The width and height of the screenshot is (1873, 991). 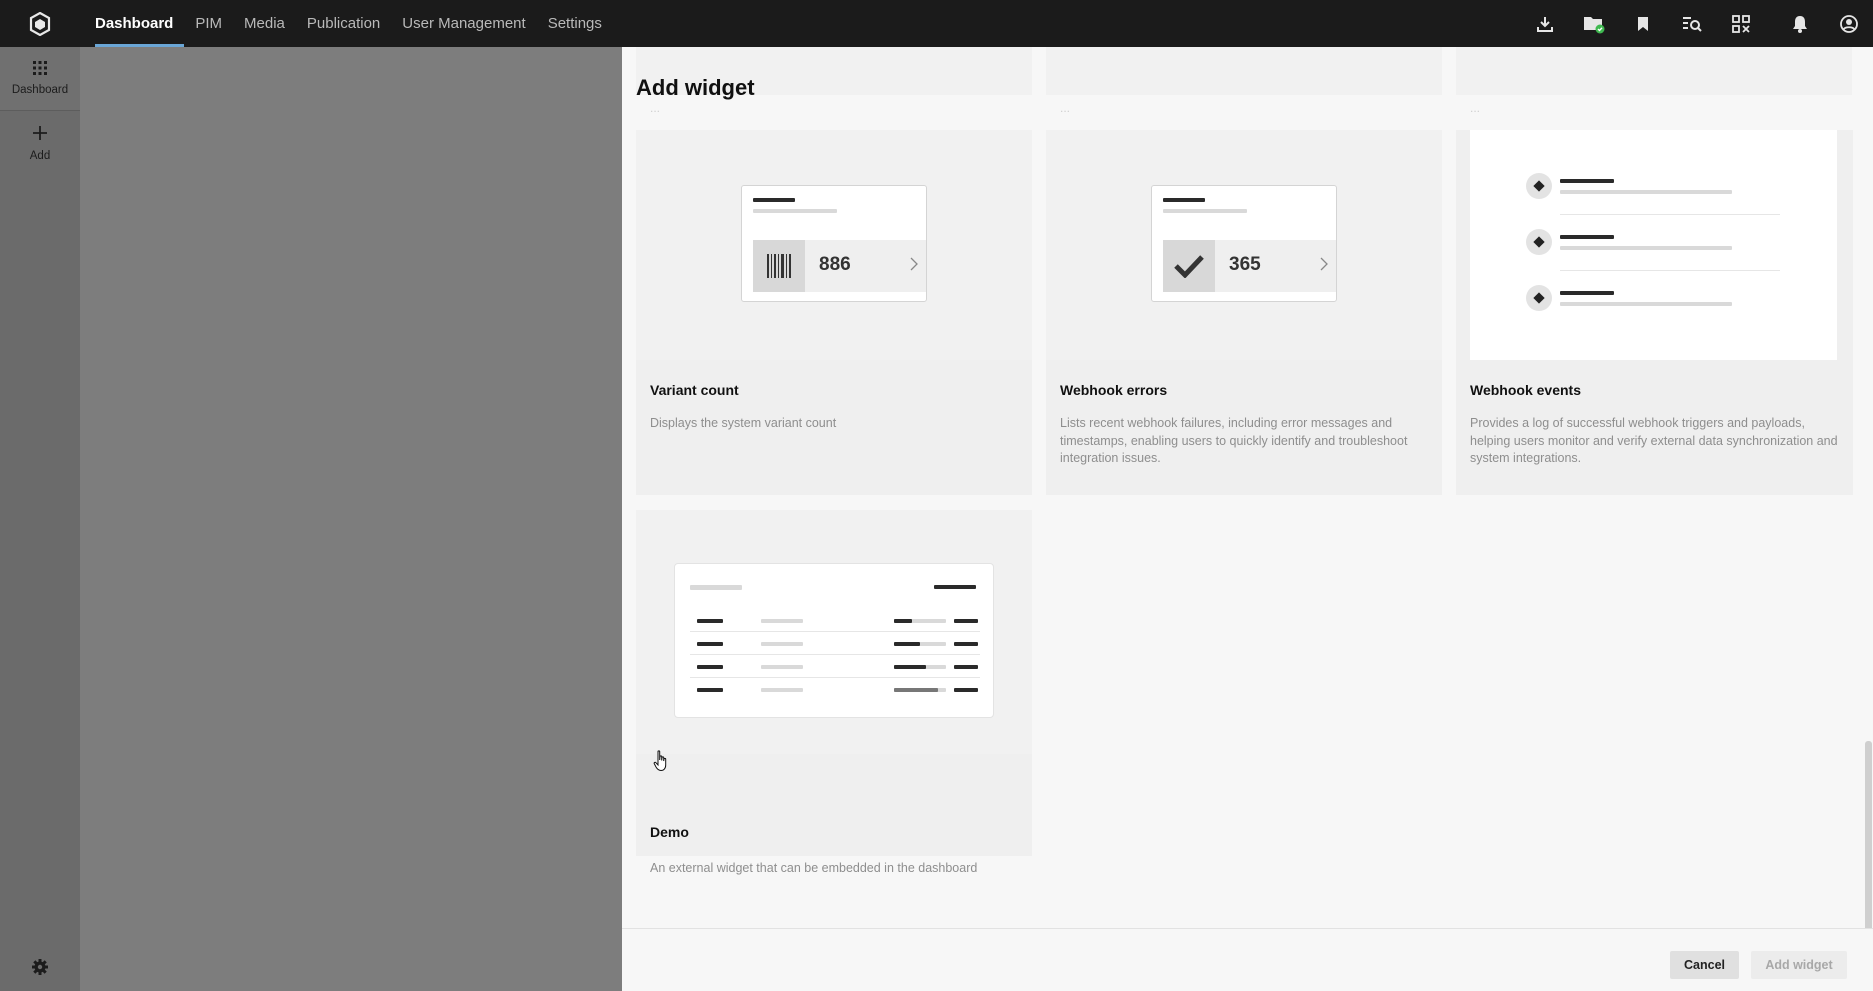 I want to click on sidebar-item-add: Add, so click(x=40, y=143).